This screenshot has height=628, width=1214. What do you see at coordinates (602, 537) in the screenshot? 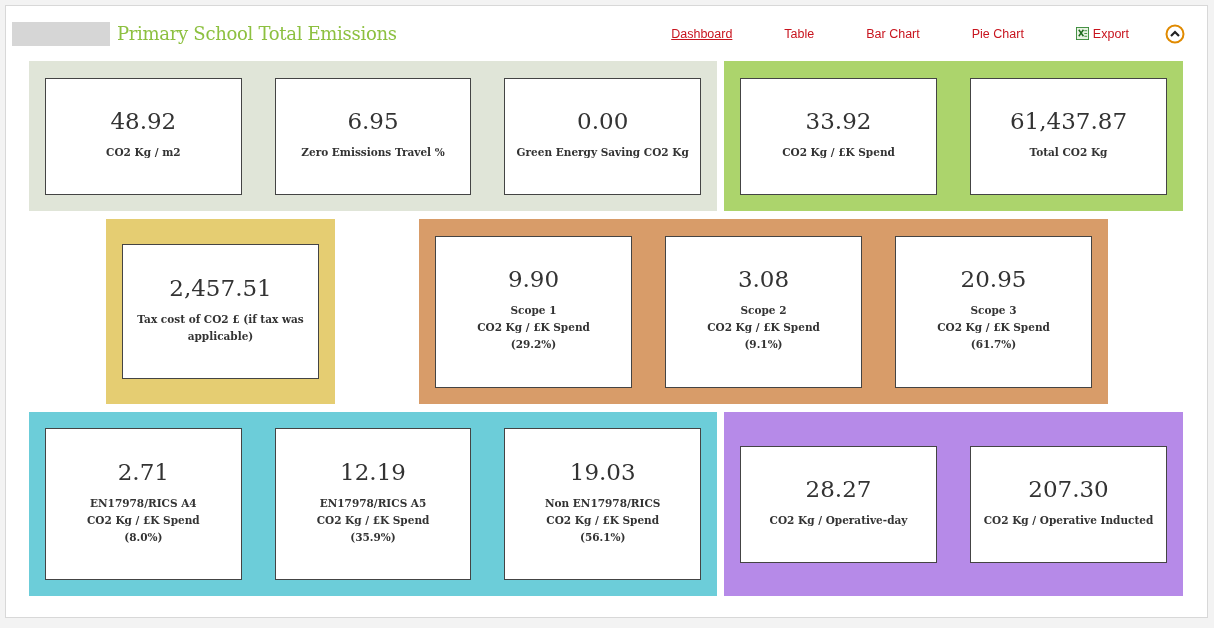
I see `metric-label: (56.1%)` at bounding box center [602, 537].